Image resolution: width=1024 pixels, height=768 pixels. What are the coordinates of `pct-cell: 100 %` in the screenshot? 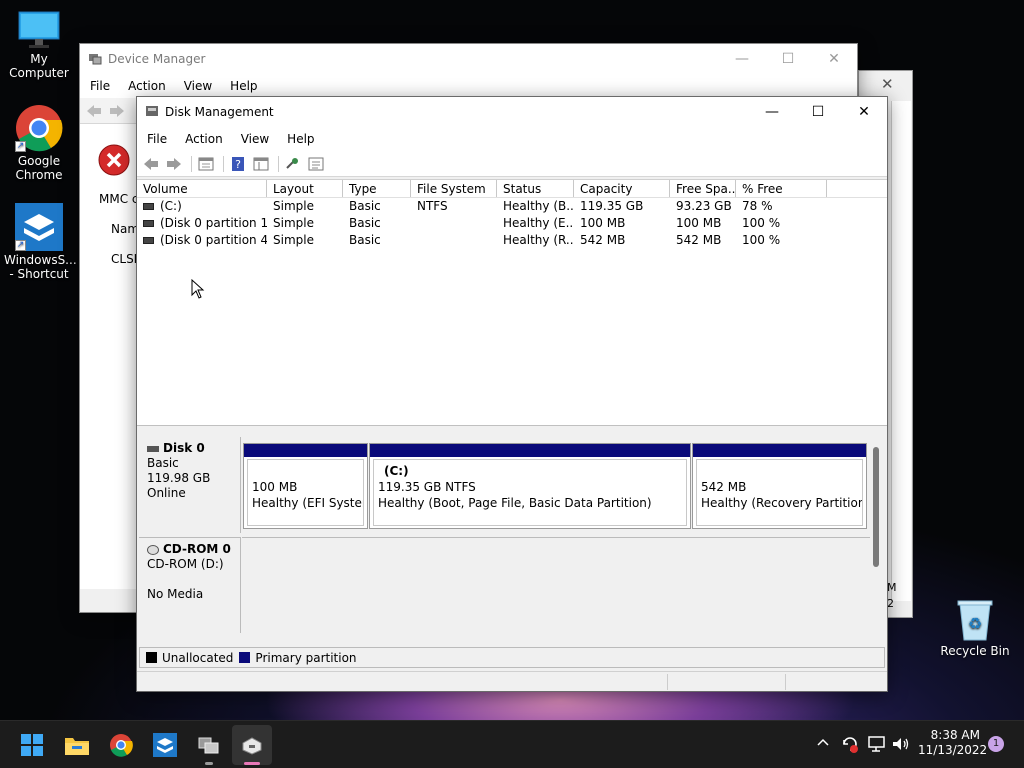 It's located at (761, 223).